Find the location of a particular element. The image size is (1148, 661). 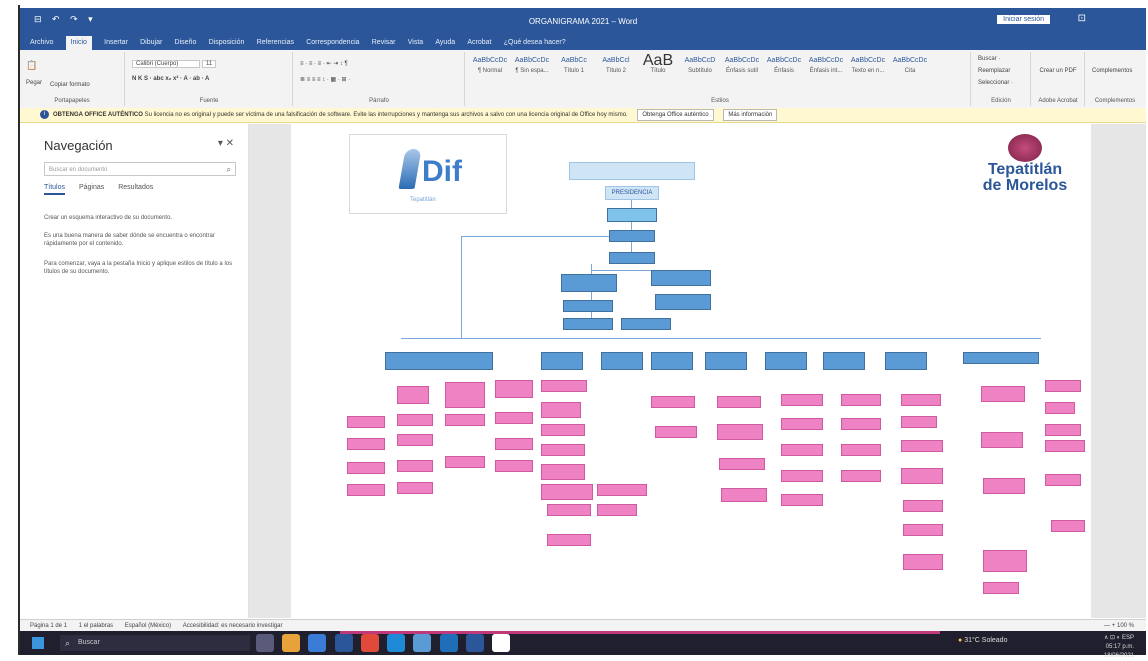

create-pdf-button: Crear un PDF is located at coordinates (1058, 71).